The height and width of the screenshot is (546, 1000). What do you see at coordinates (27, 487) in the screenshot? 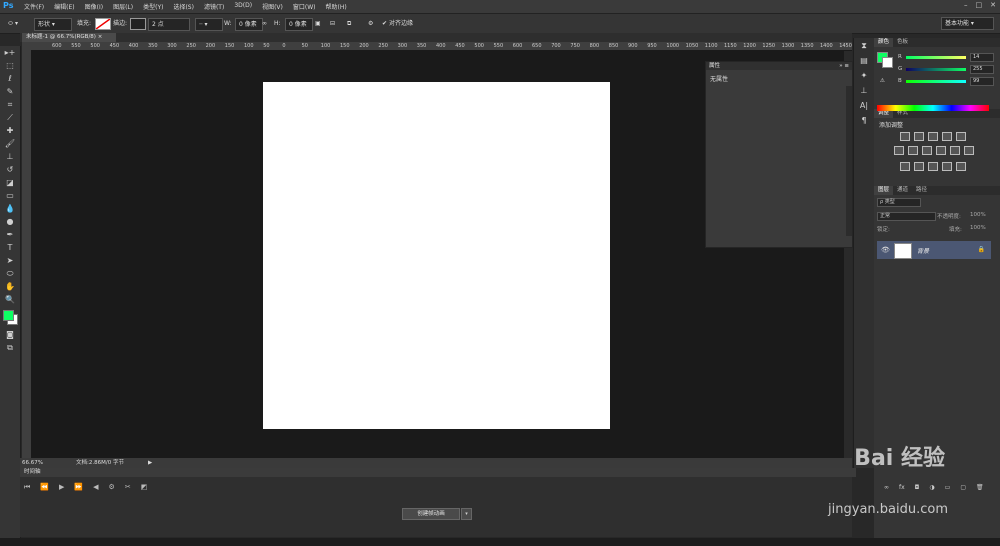
I see `first-frame-icon: ⏮` at bounding box center [27, 487].